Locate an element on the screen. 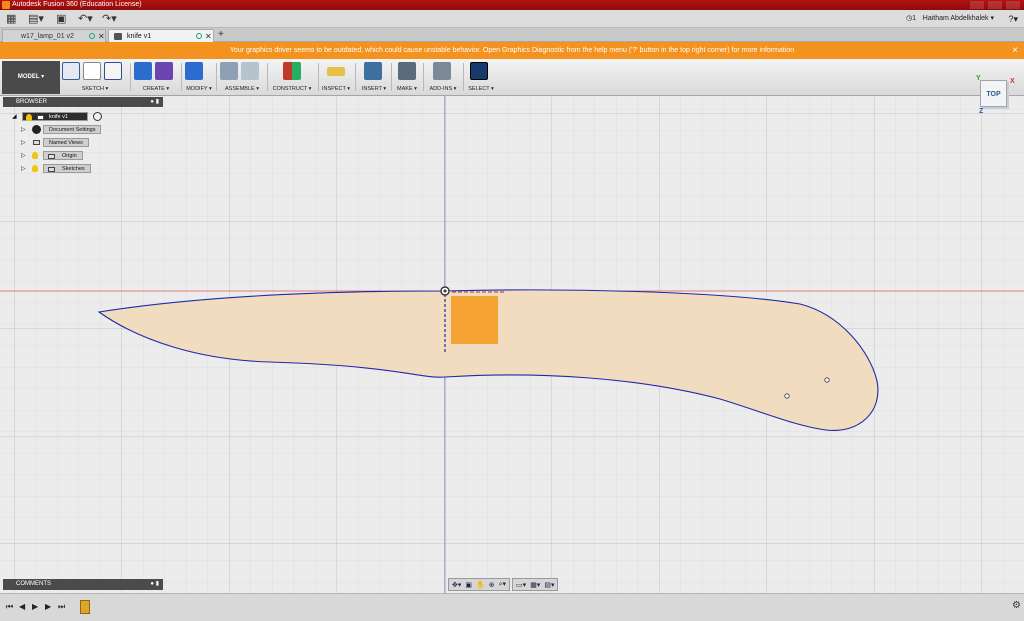  go-to-start-icon: ⏮ is located at coordinates (9, 607).